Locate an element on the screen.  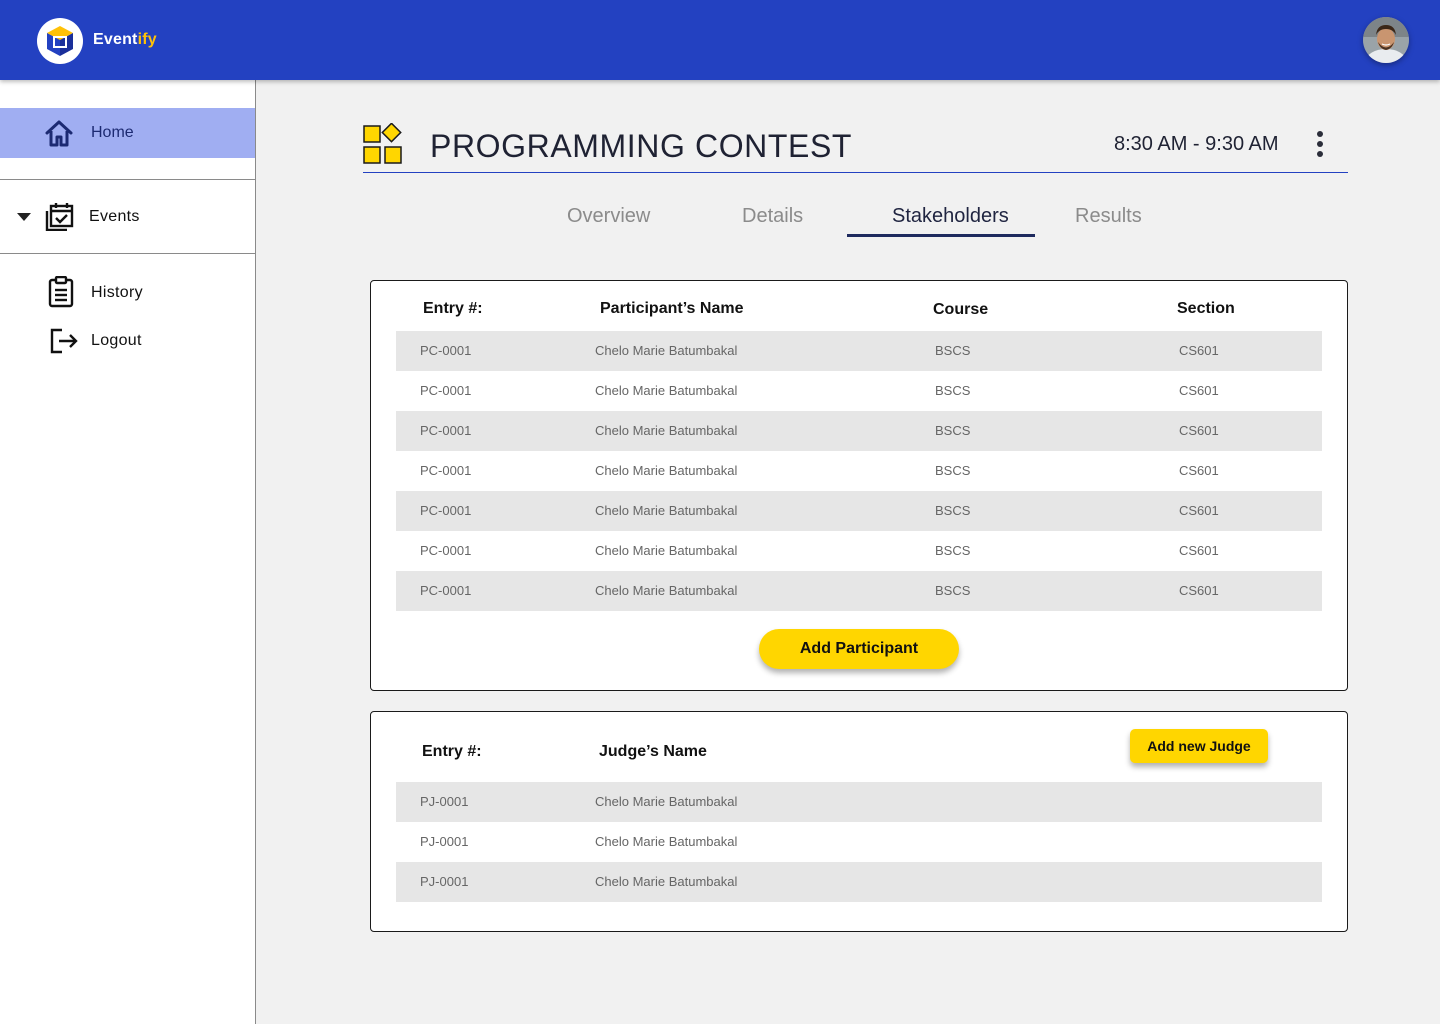
tab-bar: Overview Details Stakeholders Results is located at coordinates (720, 225).